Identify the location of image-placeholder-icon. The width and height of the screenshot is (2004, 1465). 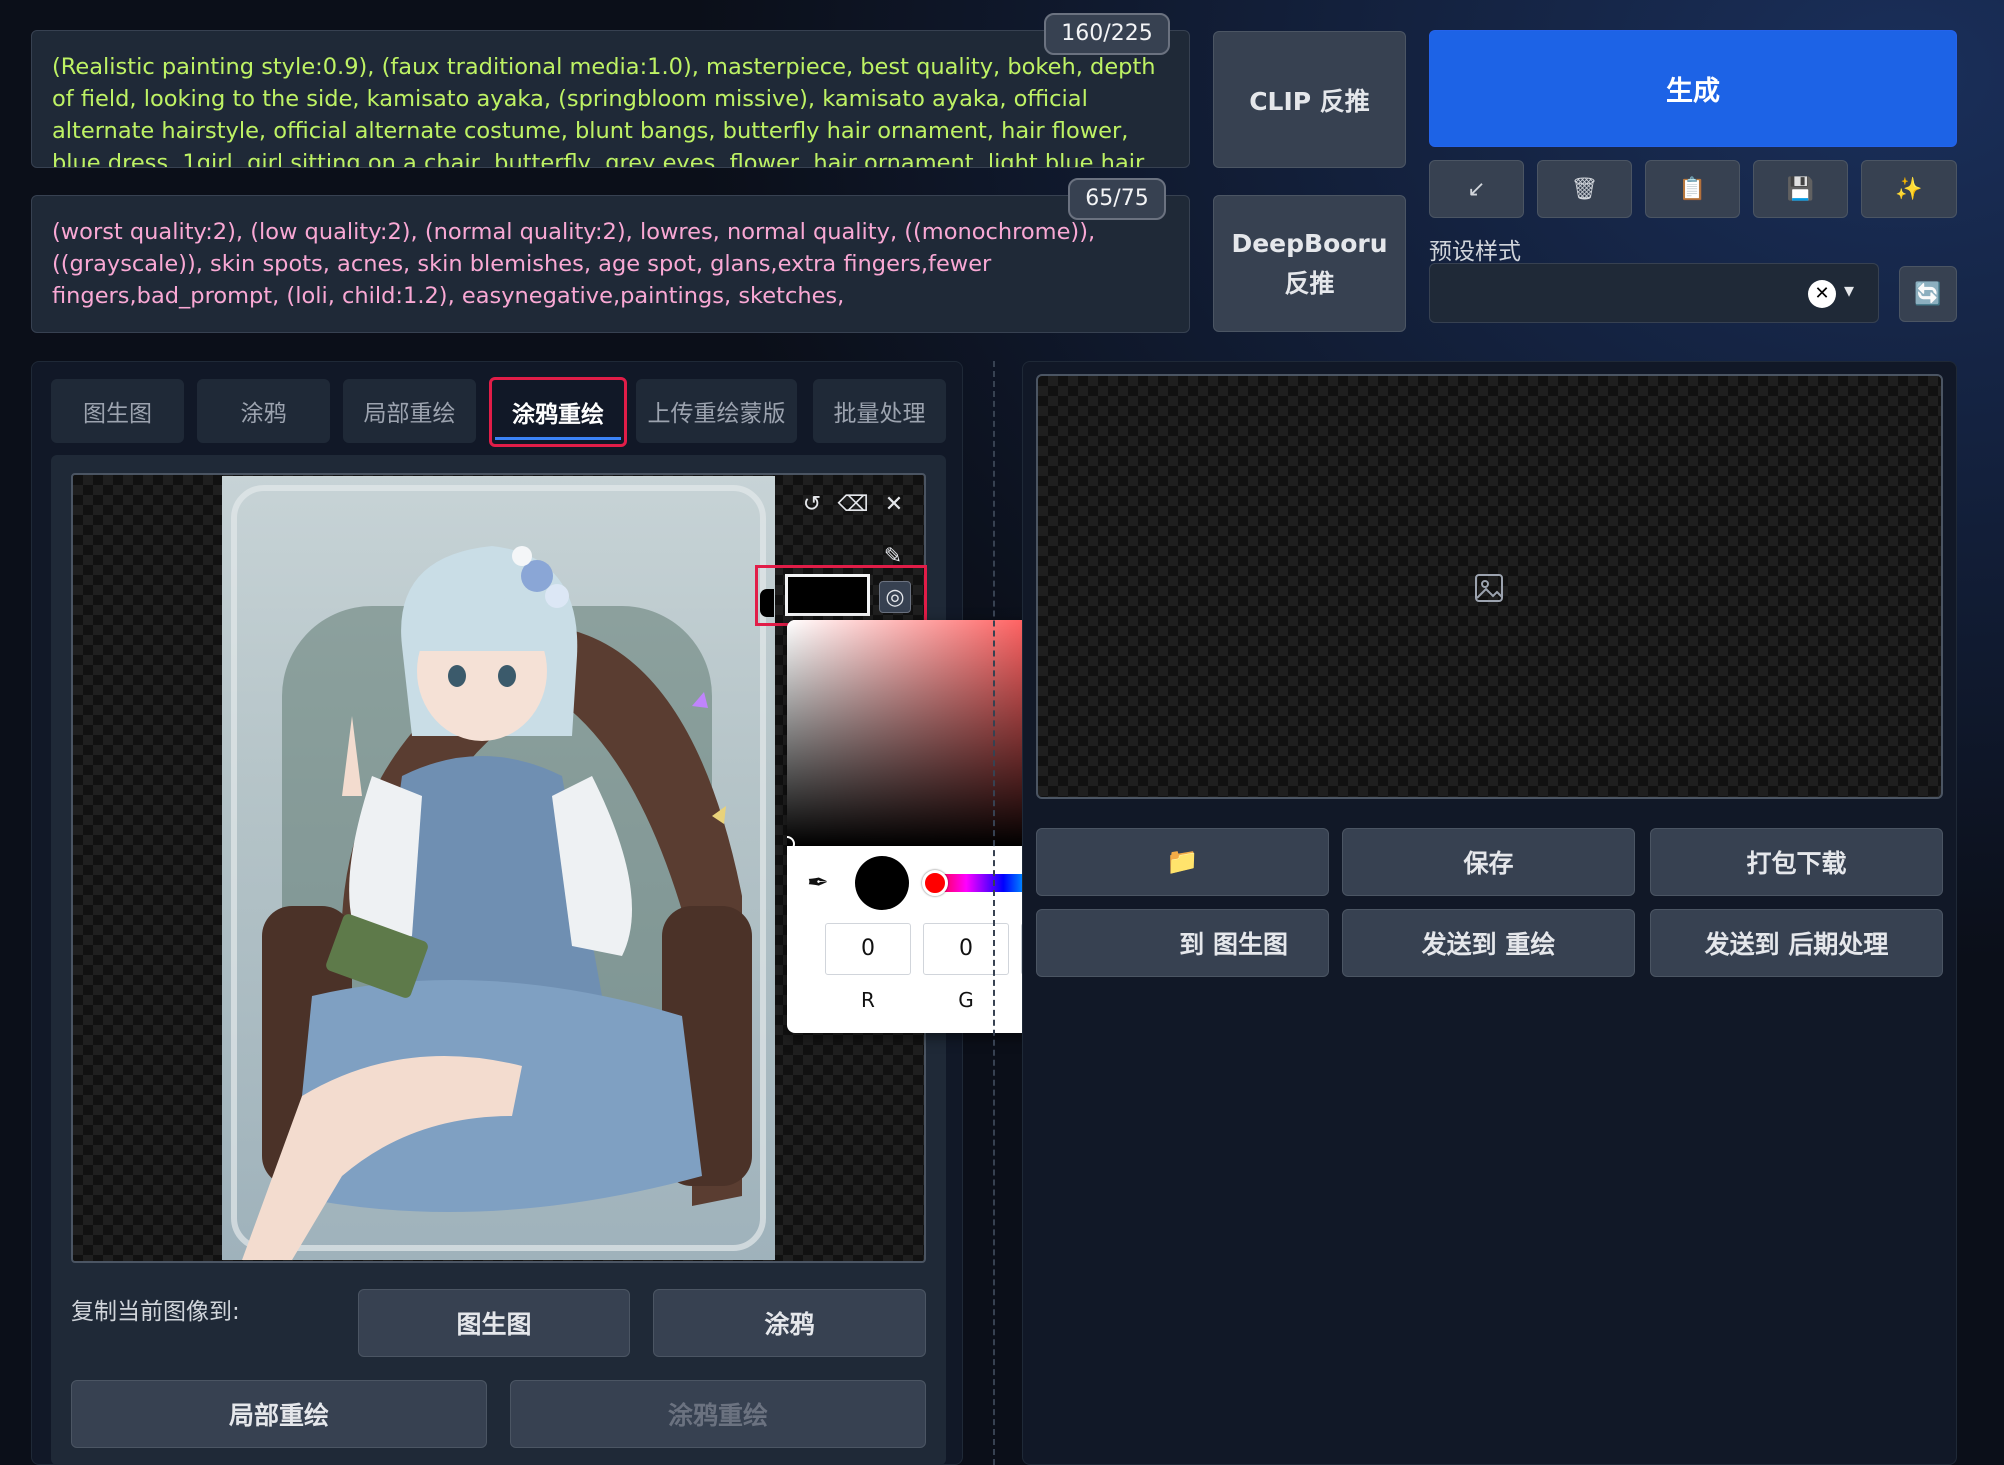
(1489, 588).